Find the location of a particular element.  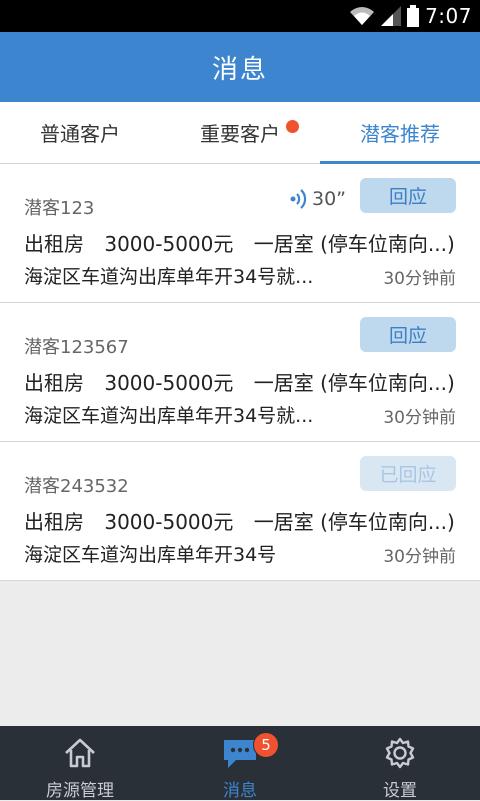

listing-address: 海淀区车道沟出库单年开34号 is located at coordinates (150, 555).